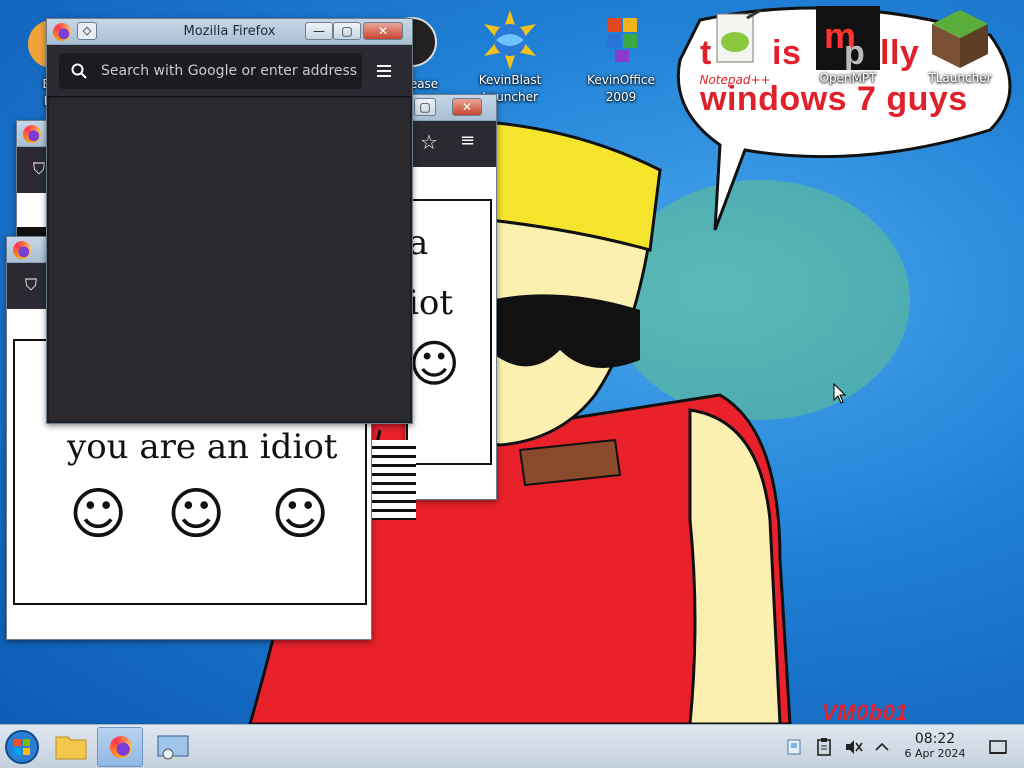  What do you see at coordinates (854, 747) in the screenshot?
I see `volume-muted-icon` at bounding box center [854, 747].